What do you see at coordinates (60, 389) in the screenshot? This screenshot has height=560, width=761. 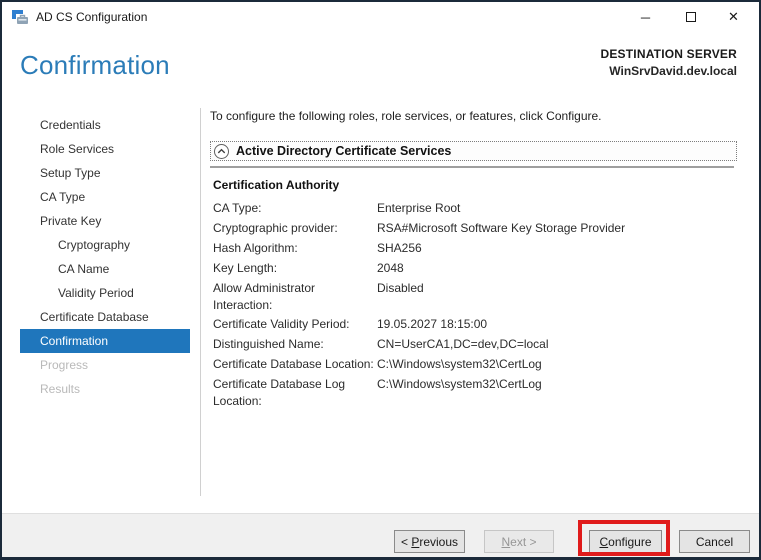 I see `sidebar-item-results: Results` at bounding box center [60, 389].